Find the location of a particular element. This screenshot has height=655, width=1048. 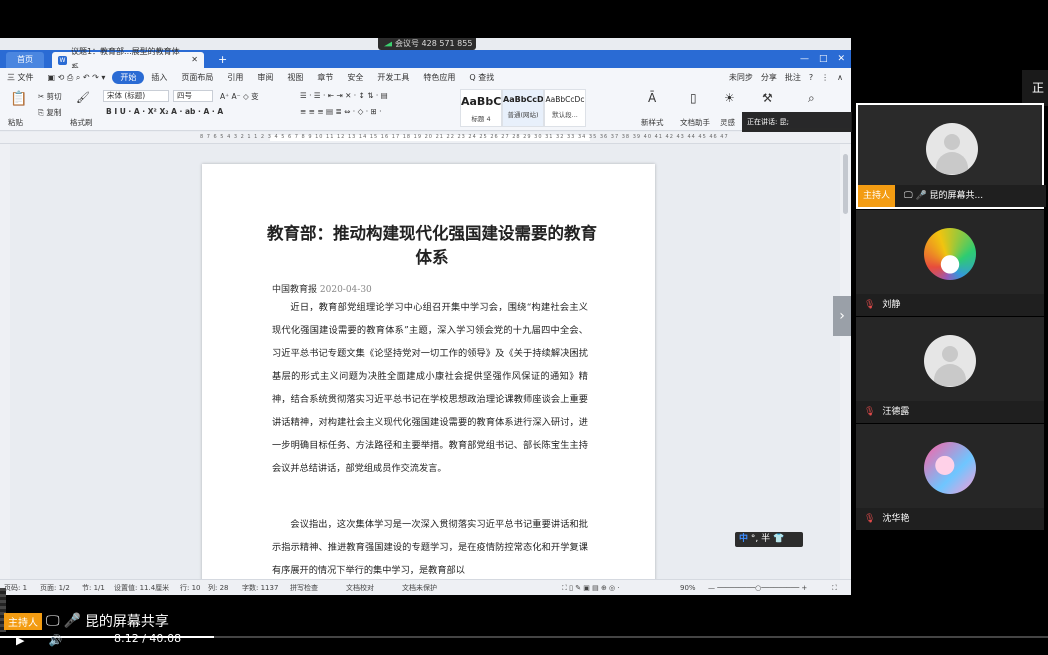

help-button: ? is located at coordinates (811, 77).